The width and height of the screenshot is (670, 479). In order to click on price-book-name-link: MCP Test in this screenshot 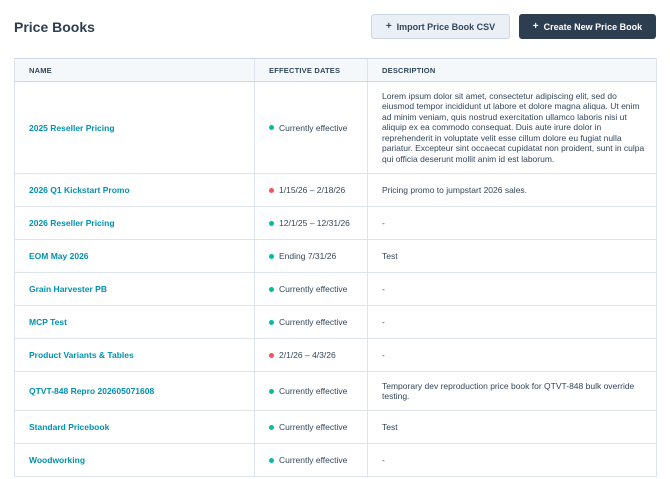, I will do `click(48, 322)`.